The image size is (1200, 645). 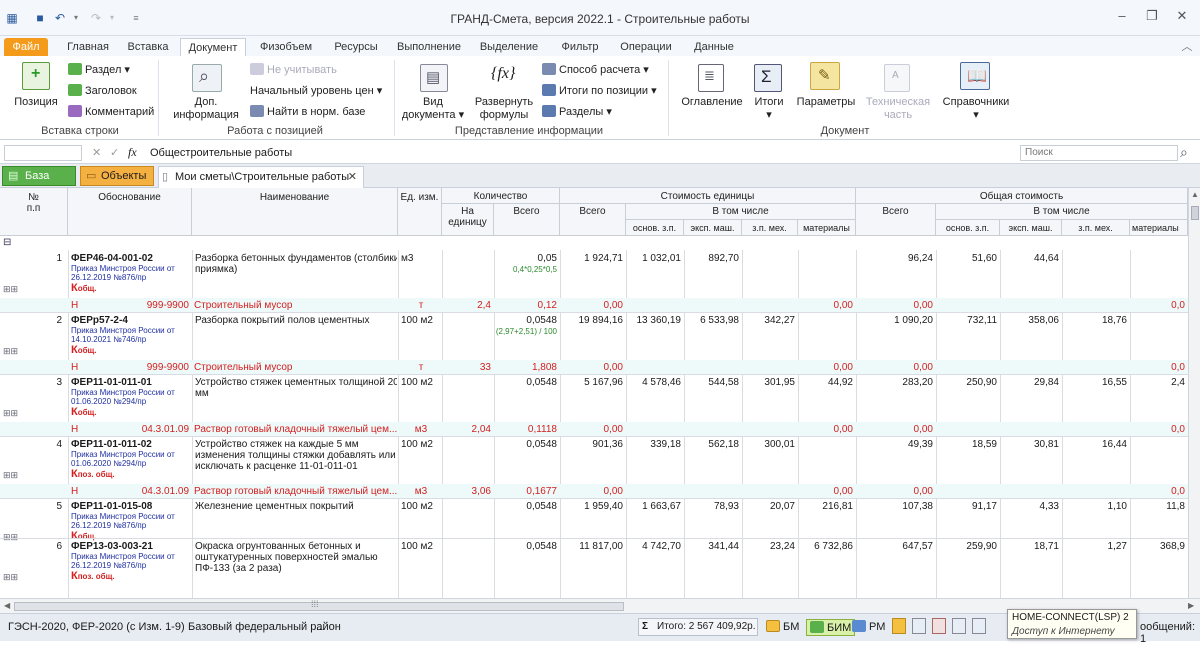 I want to click on tab-data: Данные, so click(x=714, y=47).